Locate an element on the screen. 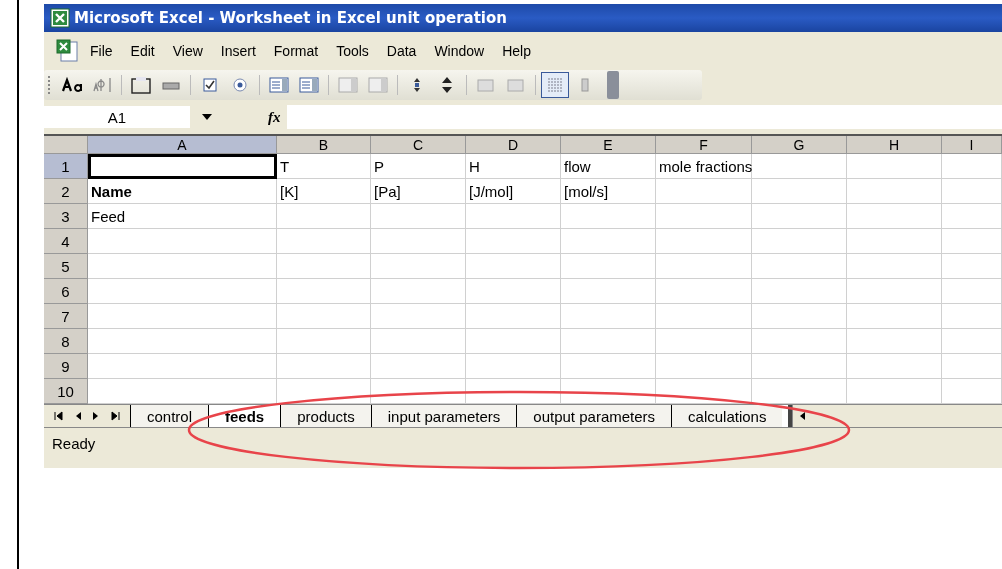 The width and height of the screenshot is (1002, 569). table-cell is located at coordinates (182, 166).